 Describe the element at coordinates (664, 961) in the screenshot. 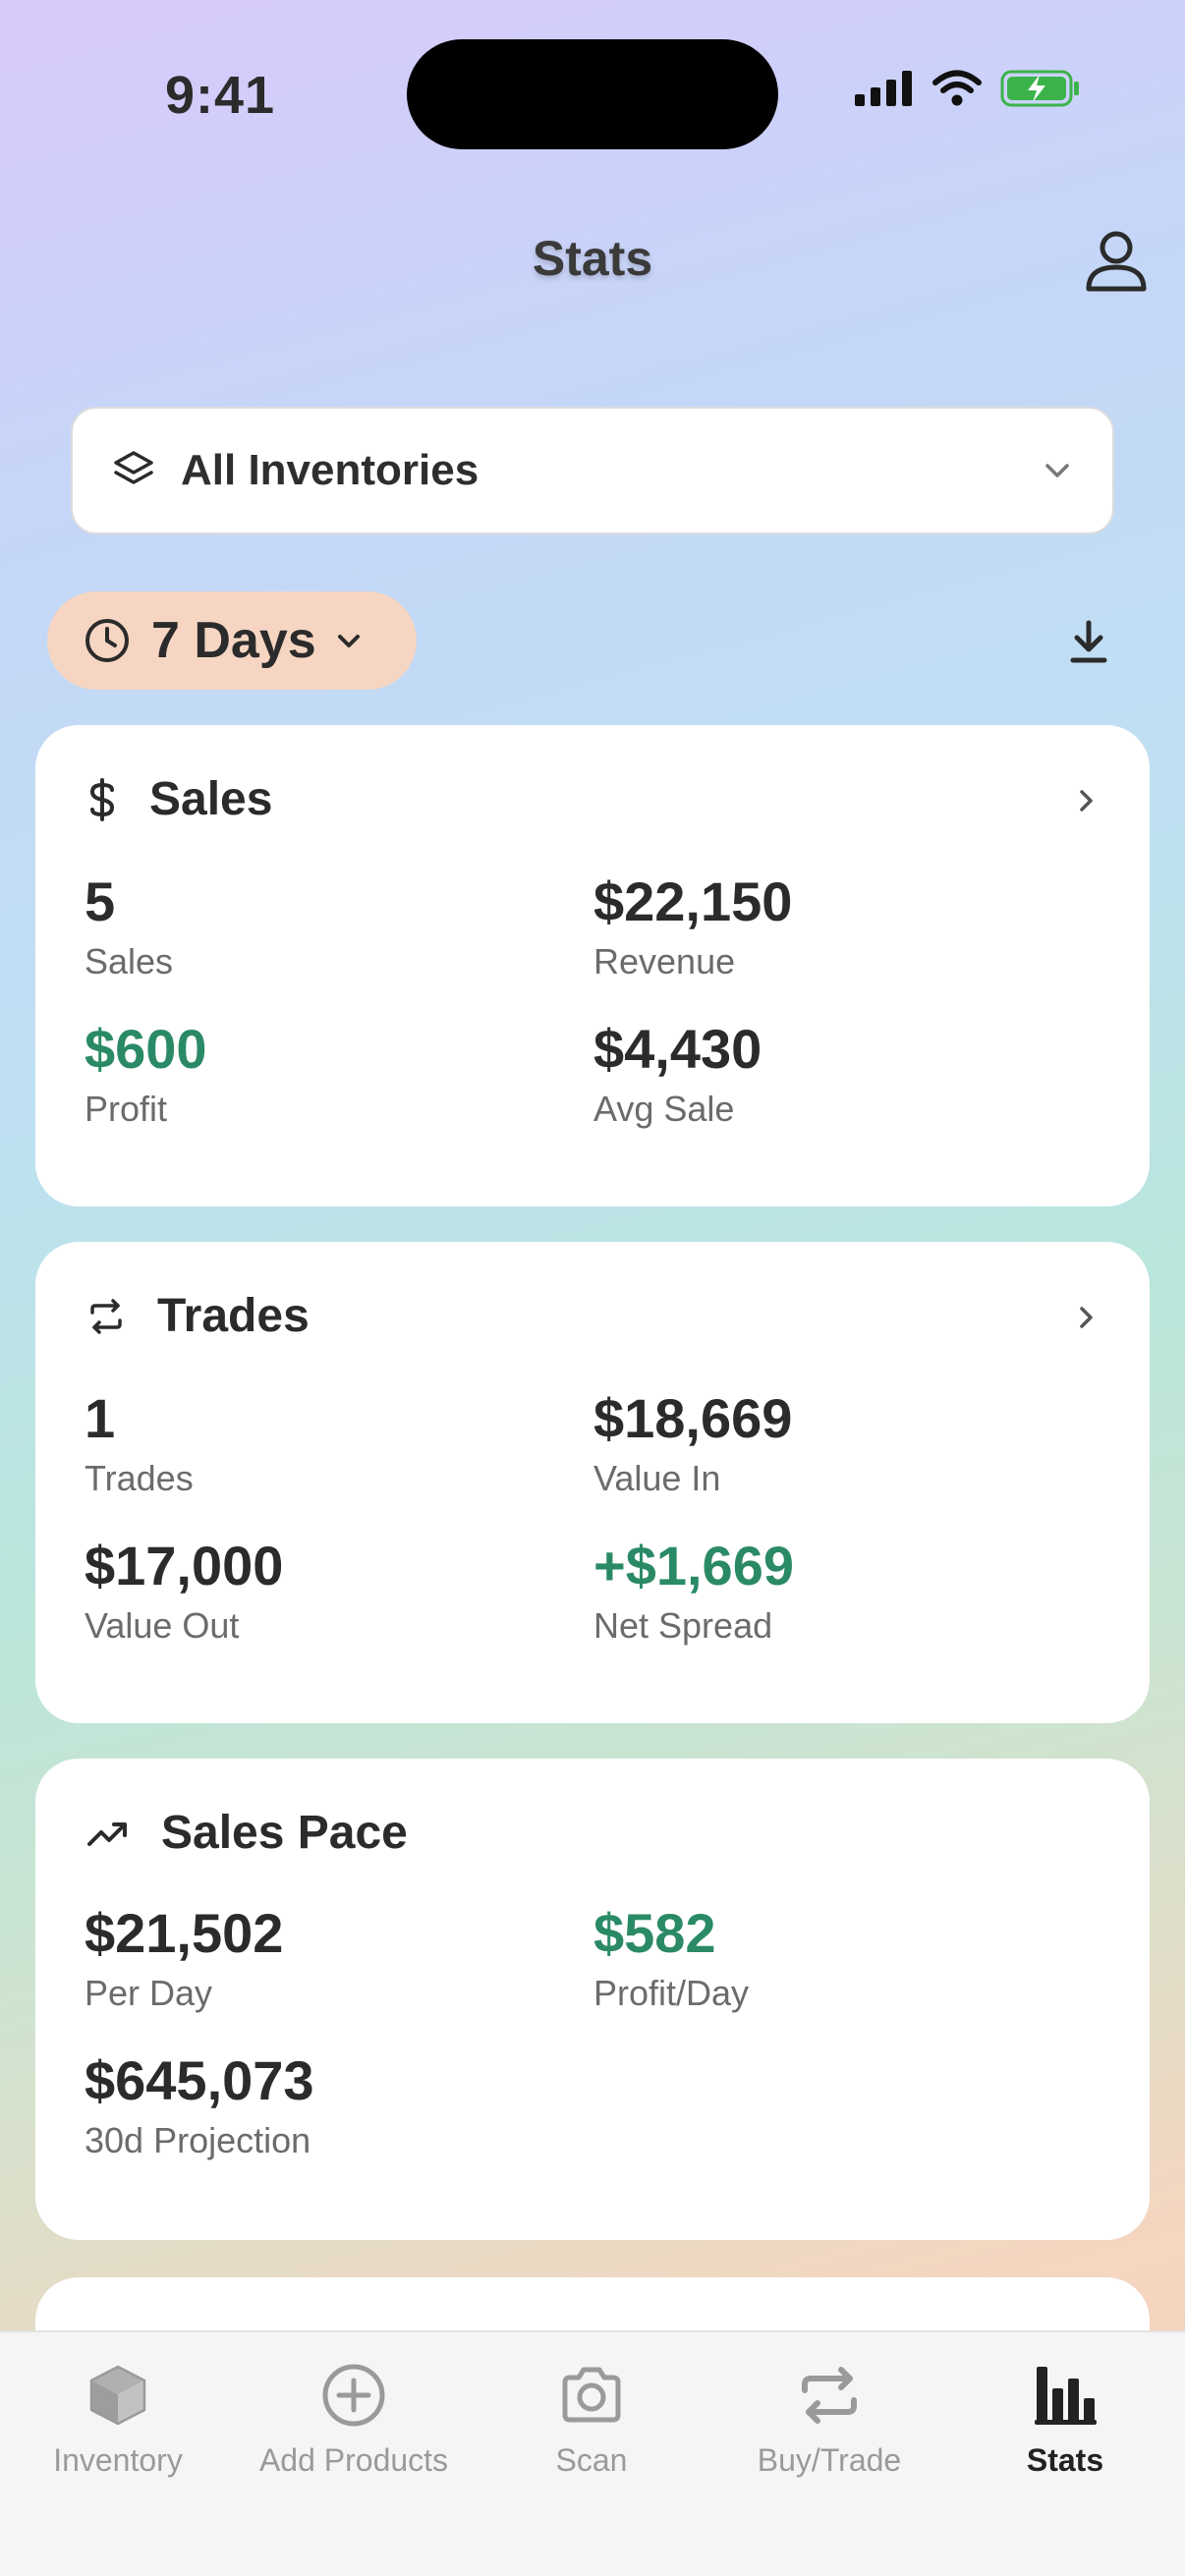

I see `metric-caption: Revenue` at that location.